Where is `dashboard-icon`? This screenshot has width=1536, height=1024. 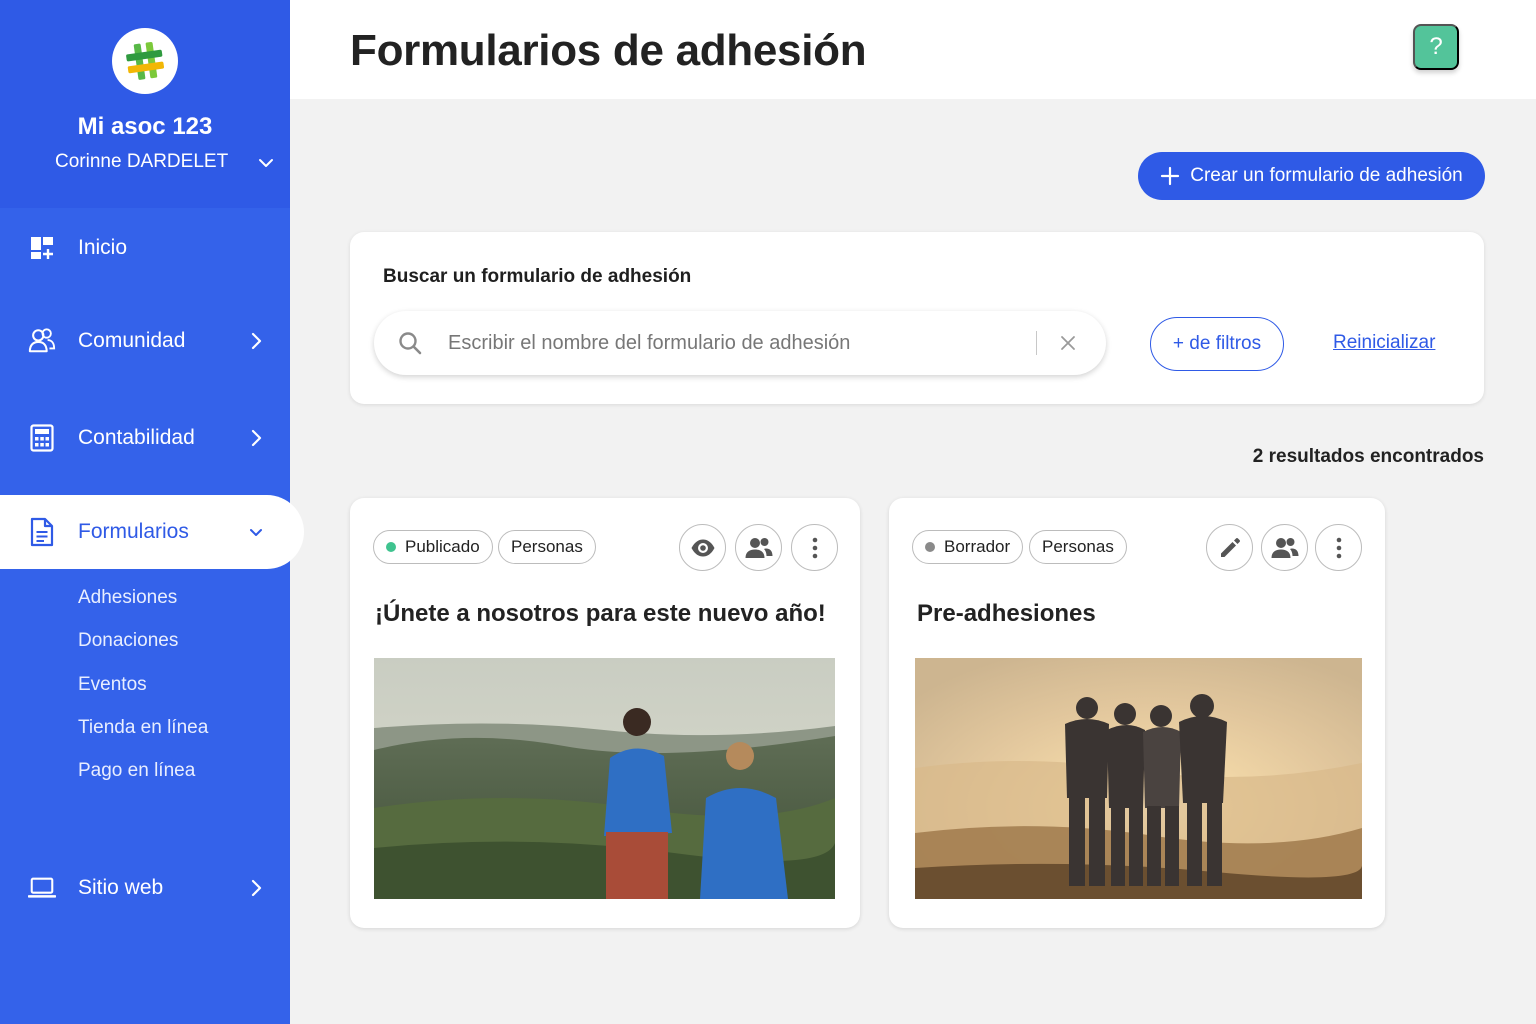 dashboard-icon is located at coordinates (42, 248).